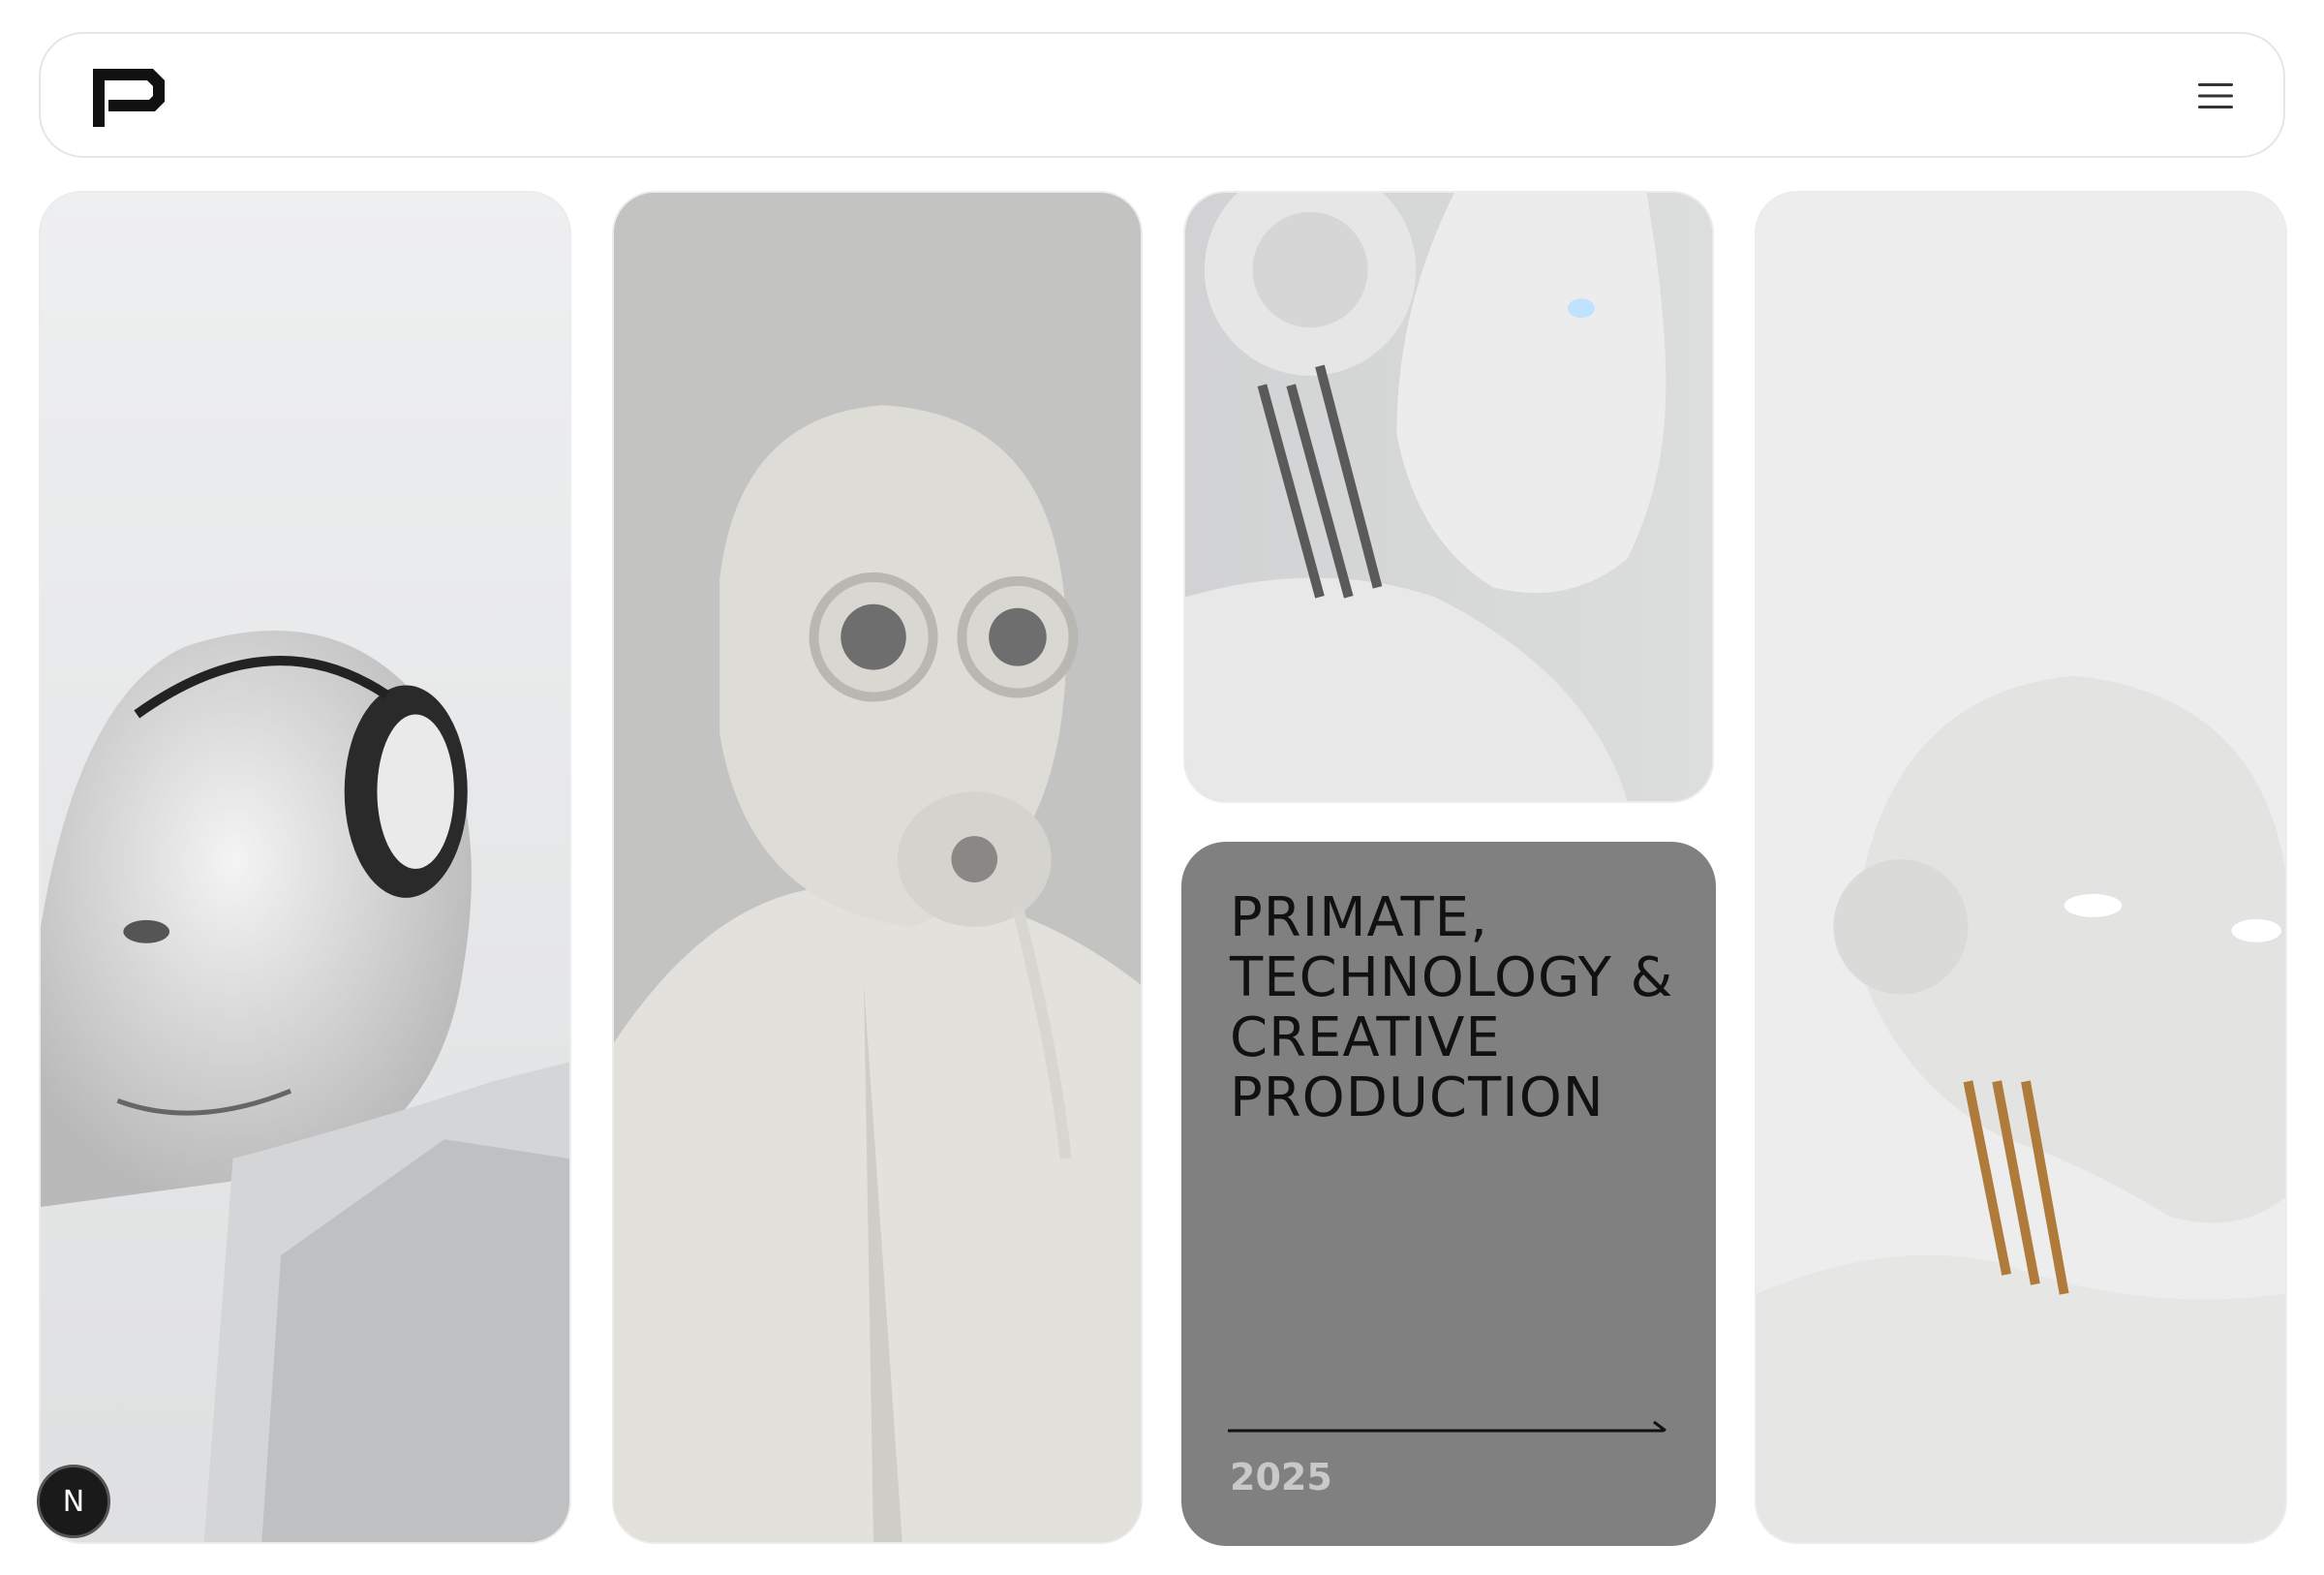 This screenshot has height=1575, width=2324. Describe the element at coordinates (1281, 1477) in the screenshot. I see `feature-card-year: 2025` at that location.